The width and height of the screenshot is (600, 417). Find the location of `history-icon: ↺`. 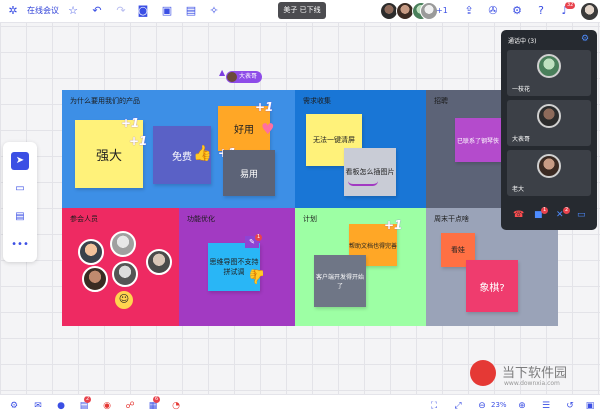

history-icon: ↺ is located at coordinates (570, 406).